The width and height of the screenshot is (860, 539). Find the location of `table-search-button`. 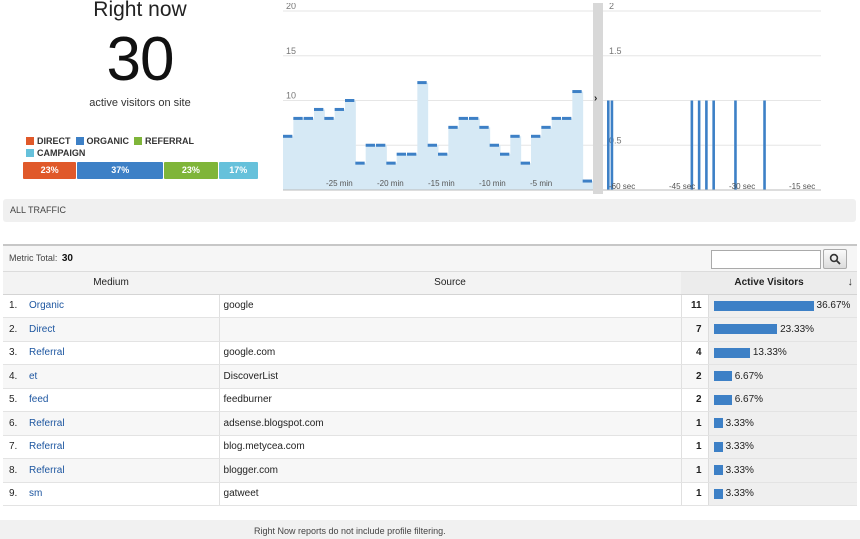

table-search-button is located at coordinates (835, 259).